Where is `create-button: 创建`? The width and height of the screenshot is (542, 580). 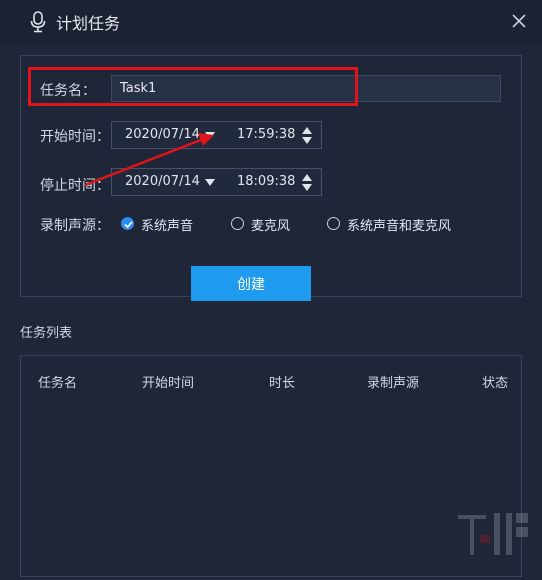 create-button: 创建 is located at coordinates (251, 283).